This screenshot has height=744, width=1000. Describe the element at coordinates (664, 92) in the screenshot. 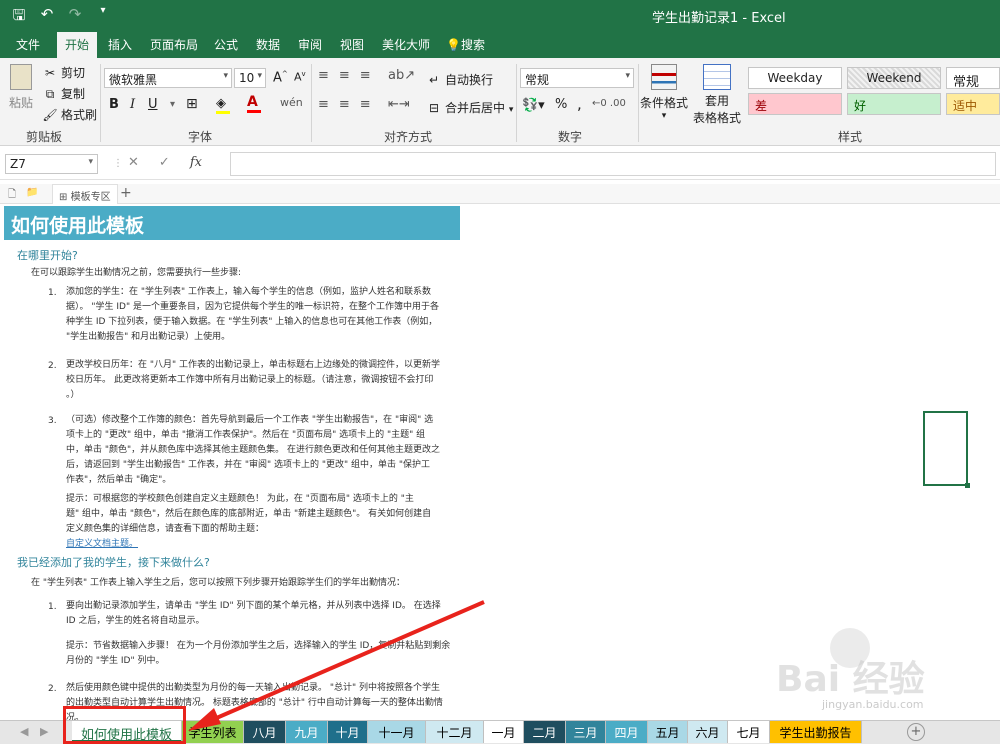

I see `conditional-format-button: 条件格式 ▾` at that location.